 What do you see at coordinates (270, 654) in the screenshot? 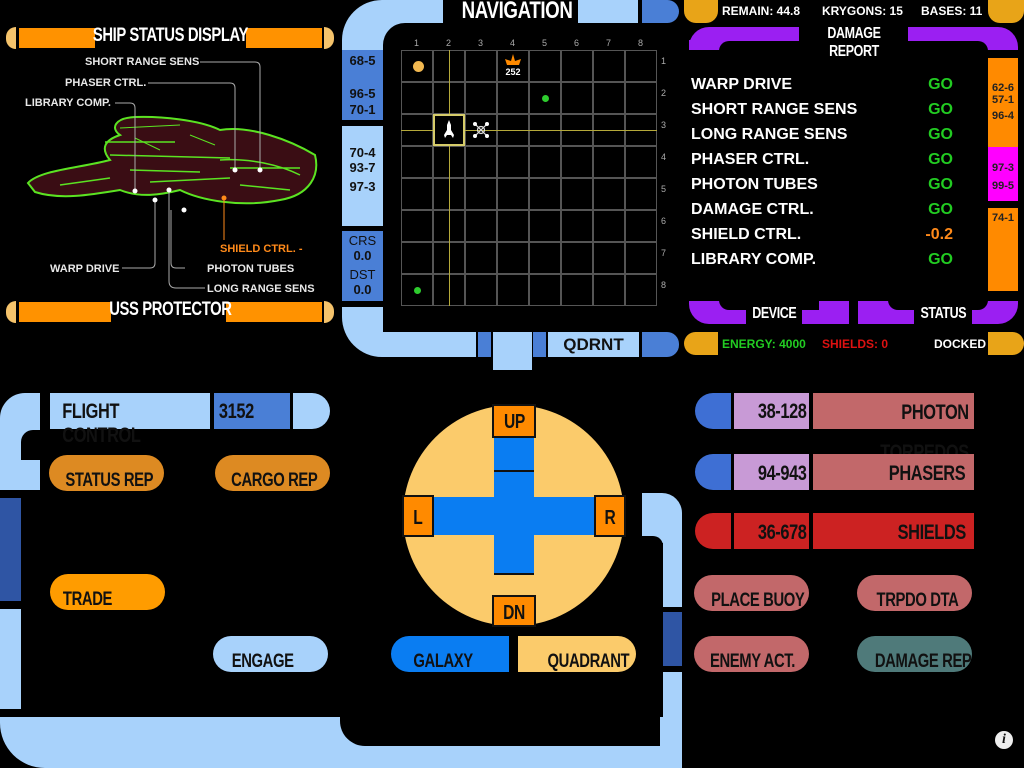
I see `engage-button: ENGAGE` at bounding box center [270, 654].